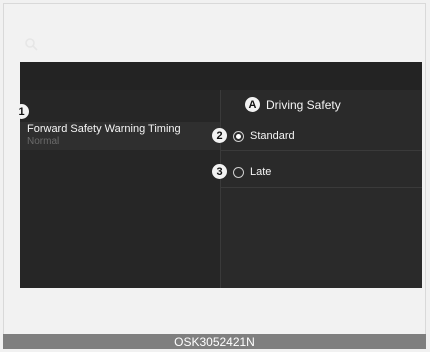 The height and width of the screenshot is (352, 430). I want to click on figure-code: OSK3052421N, so click(214, 341).